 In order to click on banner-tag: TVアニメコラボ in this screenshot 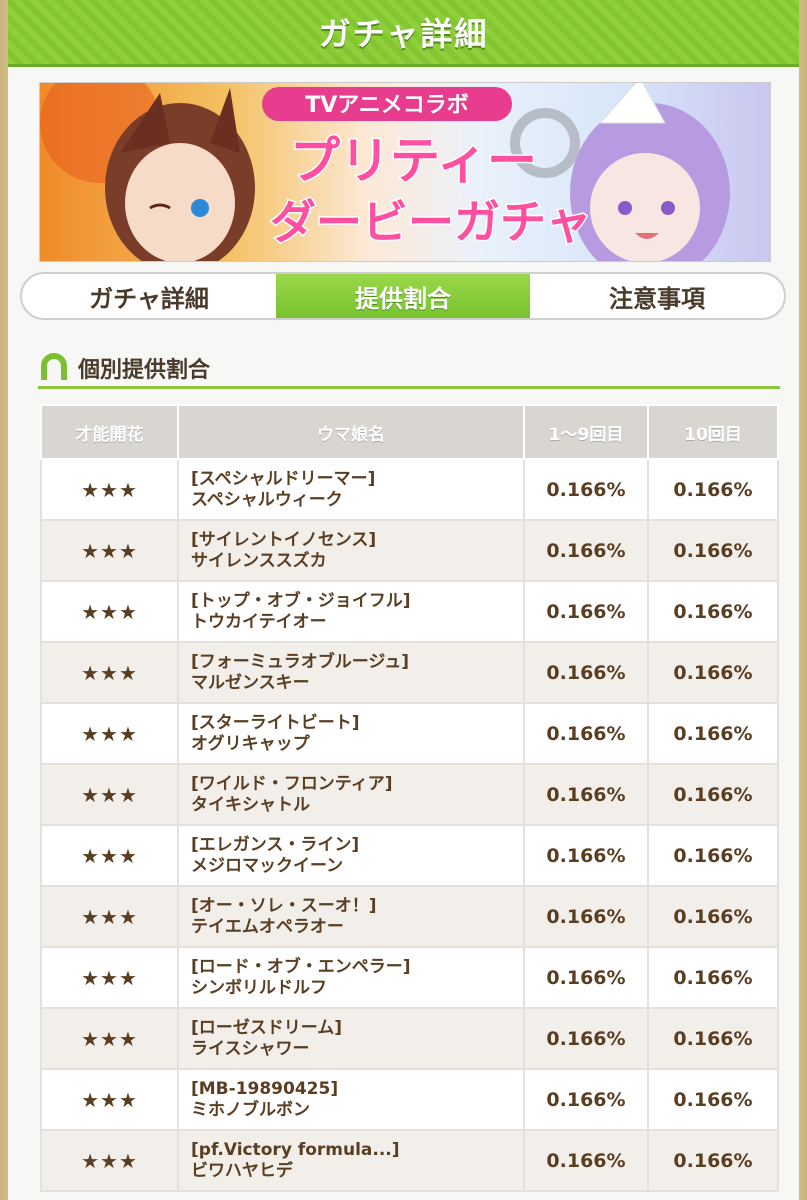, I will do `click(387, 105)`.